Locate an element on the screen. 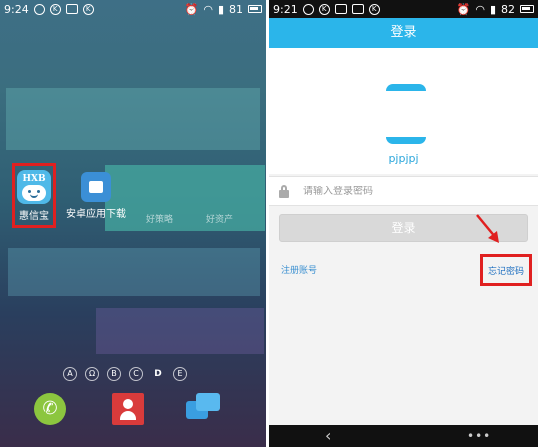 Image resolution: width=538 pixels, height=447 pixels. red-arrow-icon is located at coordinates (487, 228).